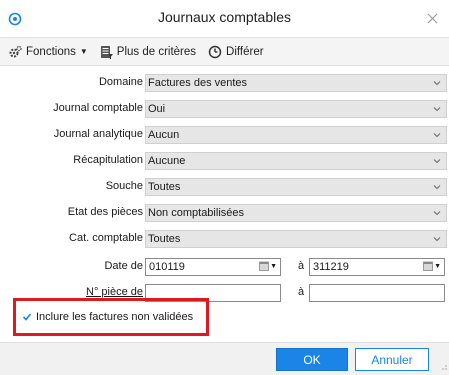 The height and width of the screenshot is (375, 449). I want to click on date-to-input: 311219 ▼, so click(377, 267).